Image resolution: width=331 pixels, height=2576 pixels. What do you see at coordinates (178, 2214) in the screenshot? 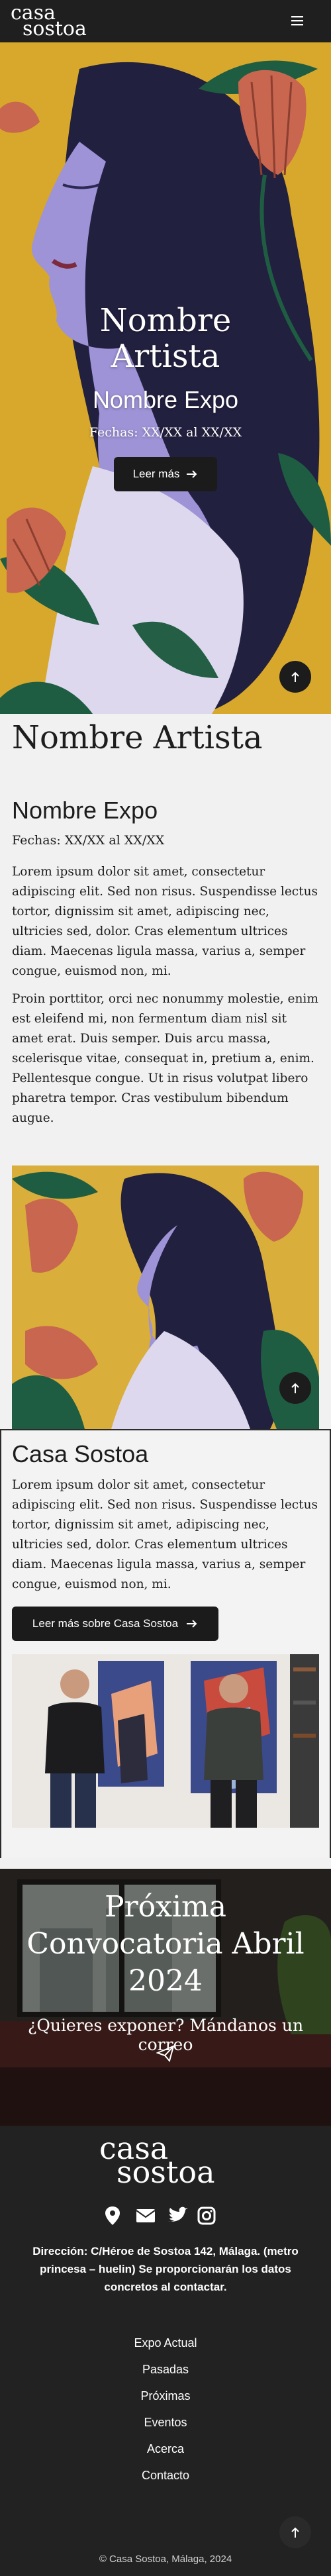
I see `twitter-icon` at bounding box center [178, 2214].